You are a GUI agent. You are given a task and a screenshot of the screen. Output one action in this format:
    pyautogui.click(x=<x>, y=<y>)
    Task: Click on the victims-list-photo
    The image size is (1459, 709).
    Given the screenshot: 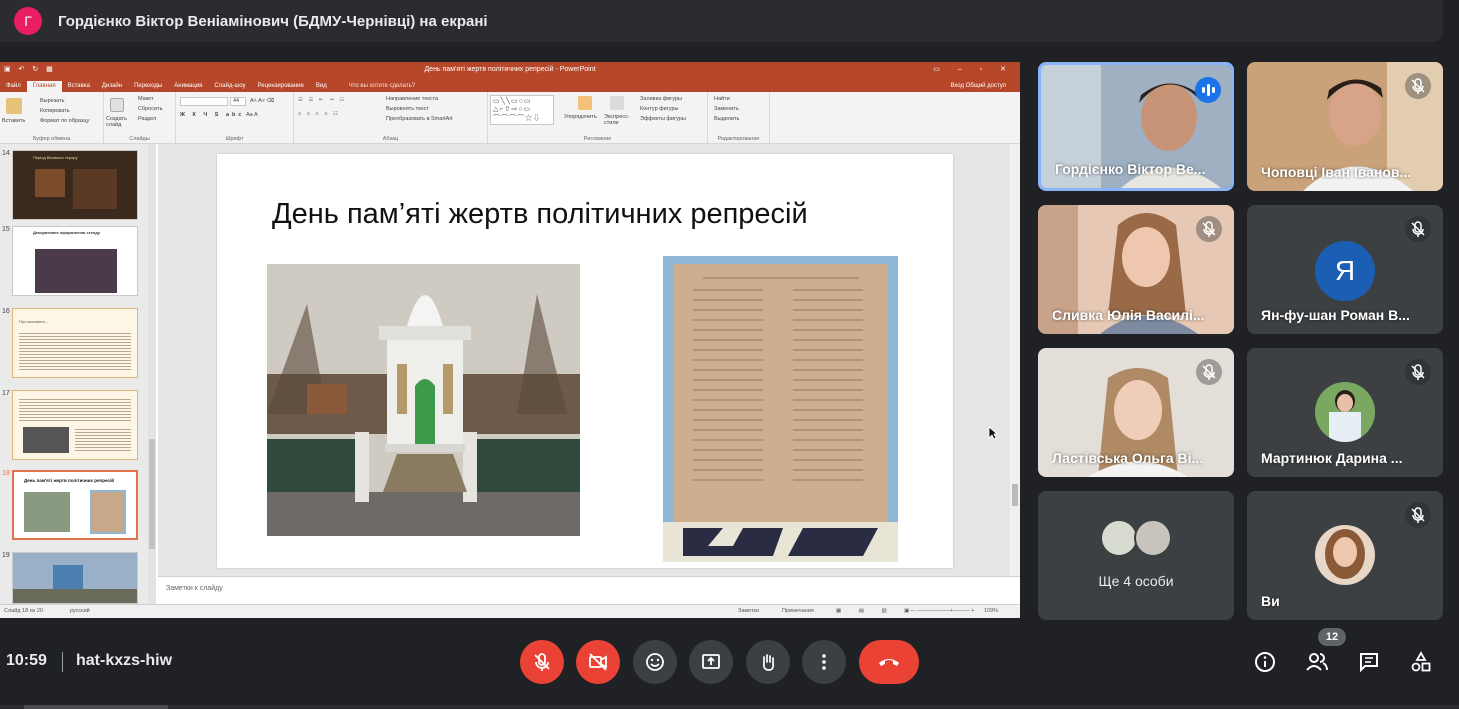 What is the action you would take?
    pyautogui.click(x=780, y=409)
    